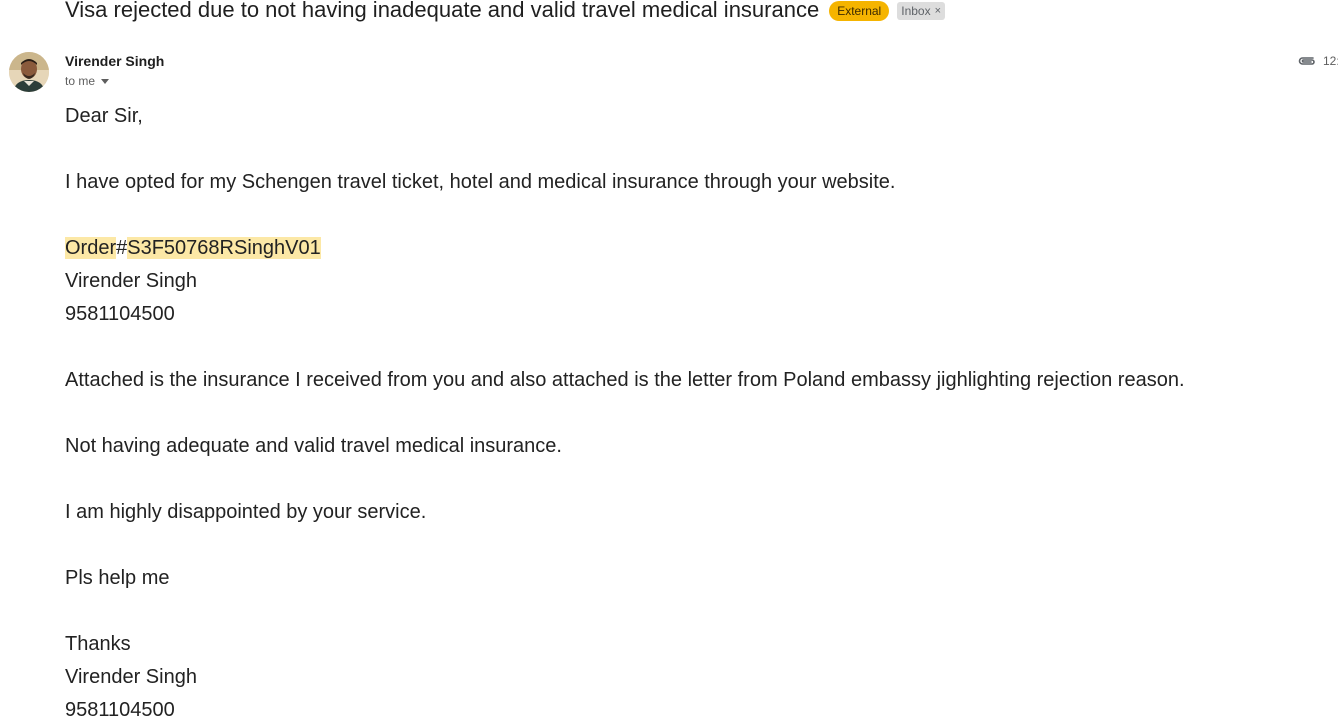 The image size is (1338, 721). I want to click on body-phone: 9581104500, so click(120, 314).